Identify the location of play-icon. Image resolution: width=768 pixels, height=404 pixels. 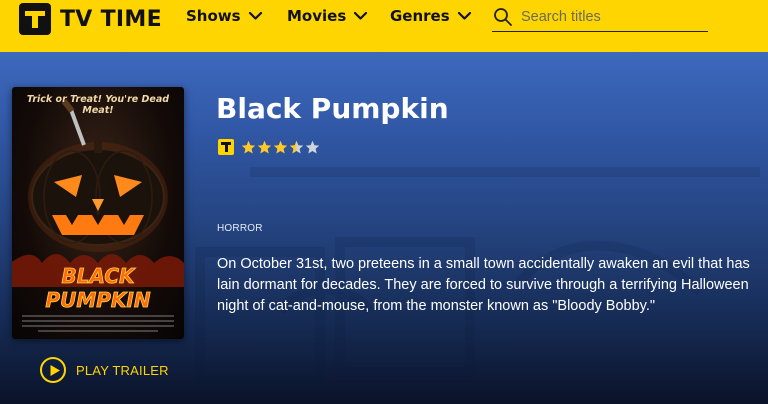
(55, 370).